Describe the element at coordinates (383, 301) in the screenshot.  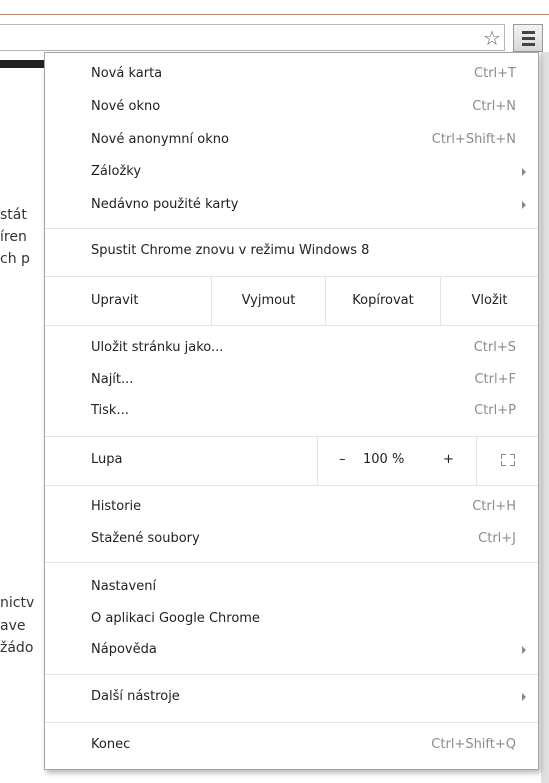
I see `copy-button: Kopírovat` at that location.